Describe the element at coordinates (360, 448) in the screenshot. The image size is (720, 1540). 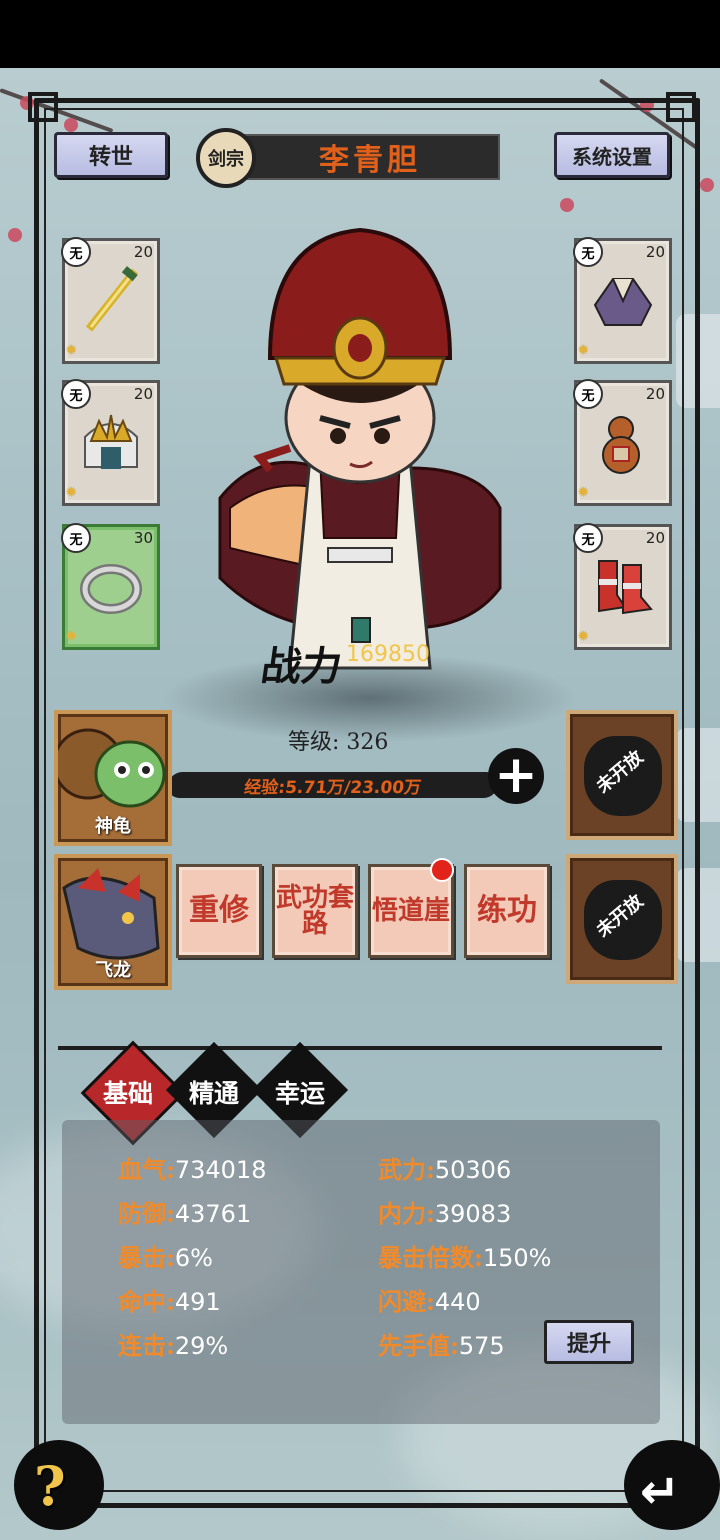
I see `character-portrait` at that location.